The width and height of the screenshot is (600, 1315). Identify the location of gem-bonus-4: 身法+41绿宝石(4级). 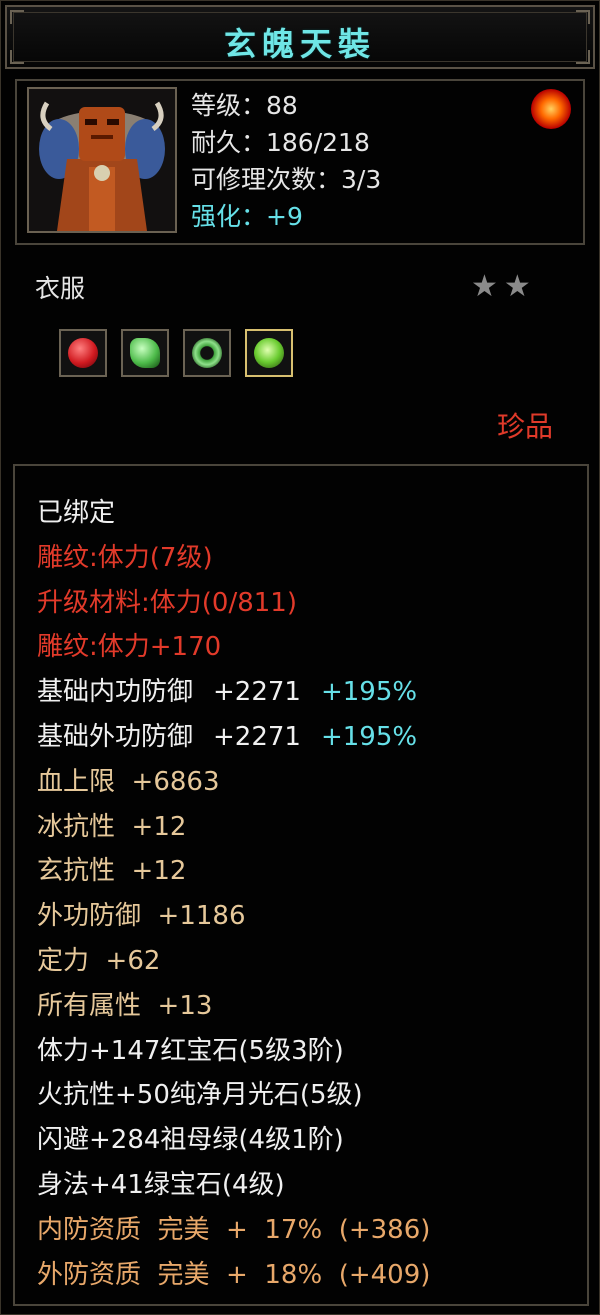
(161, 1184).